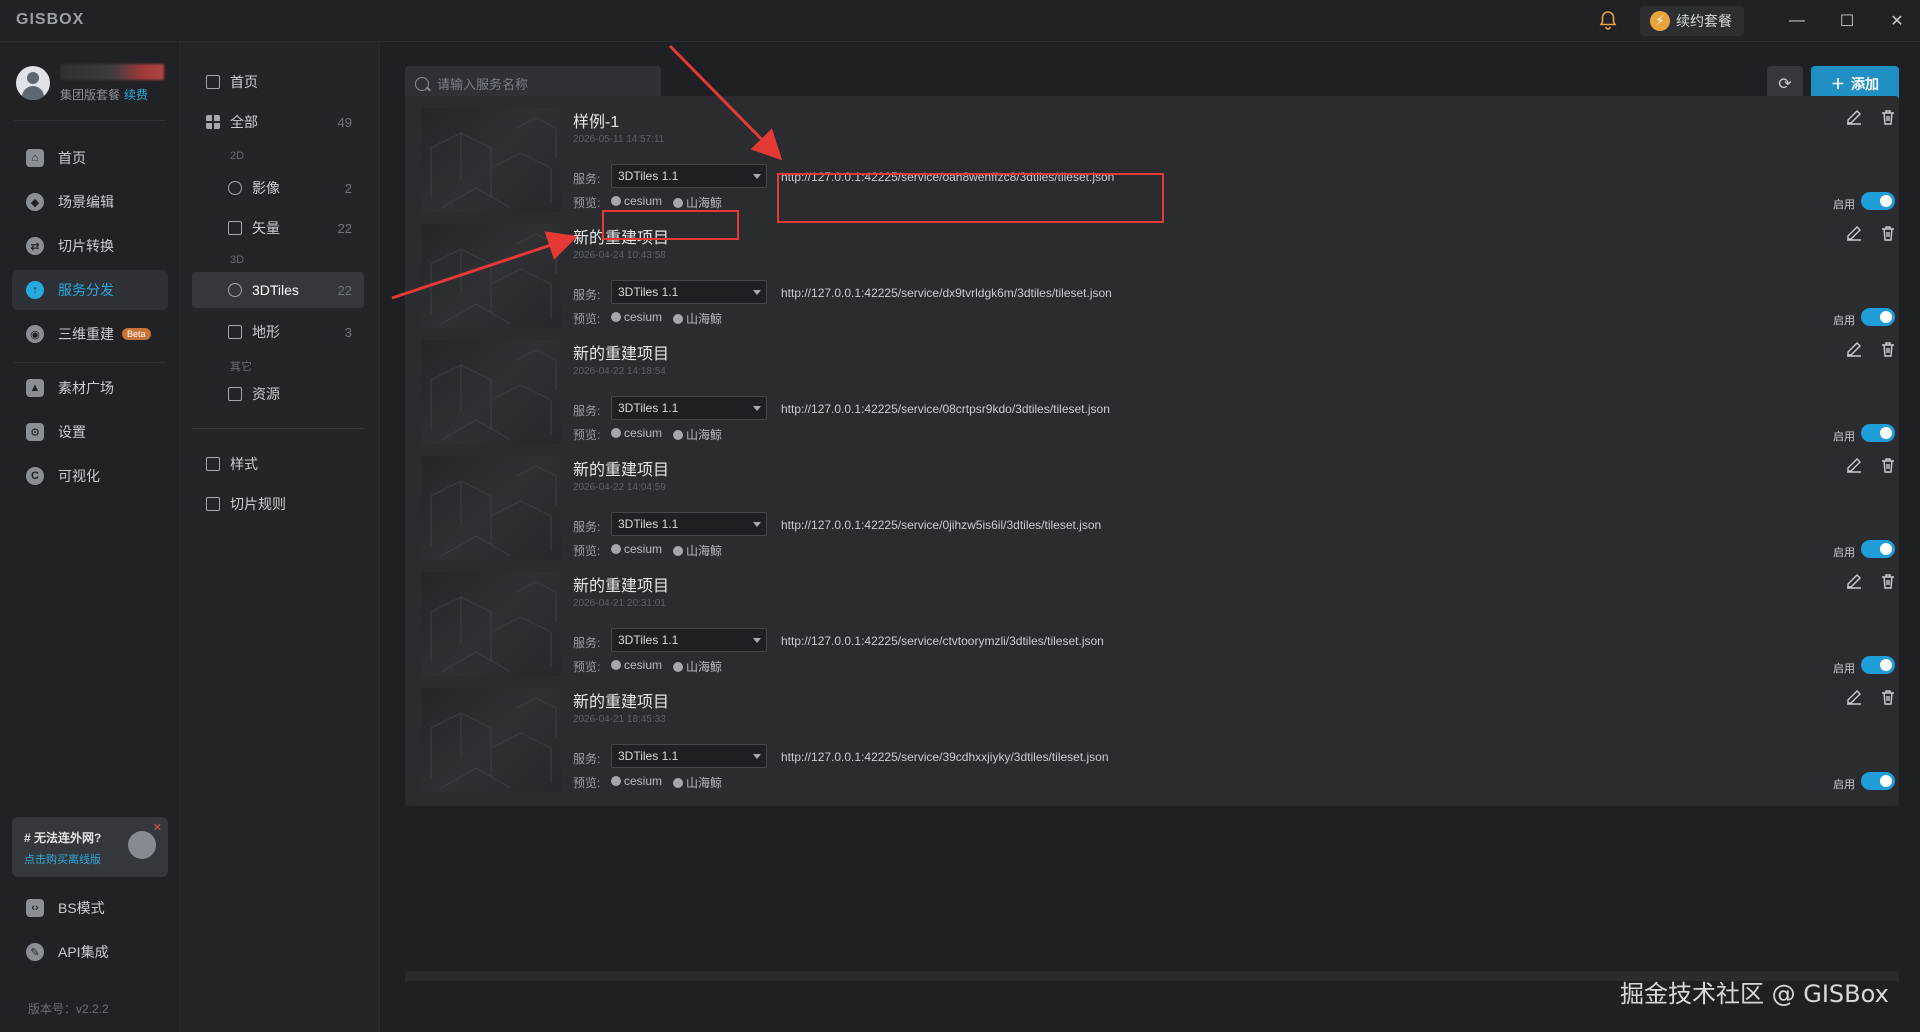 This screenshot has height=1032, width=1920. What do you see at coordinates (213, 504) in the screenshot?
I see `rules-icon` at bounding box center [213, 504].